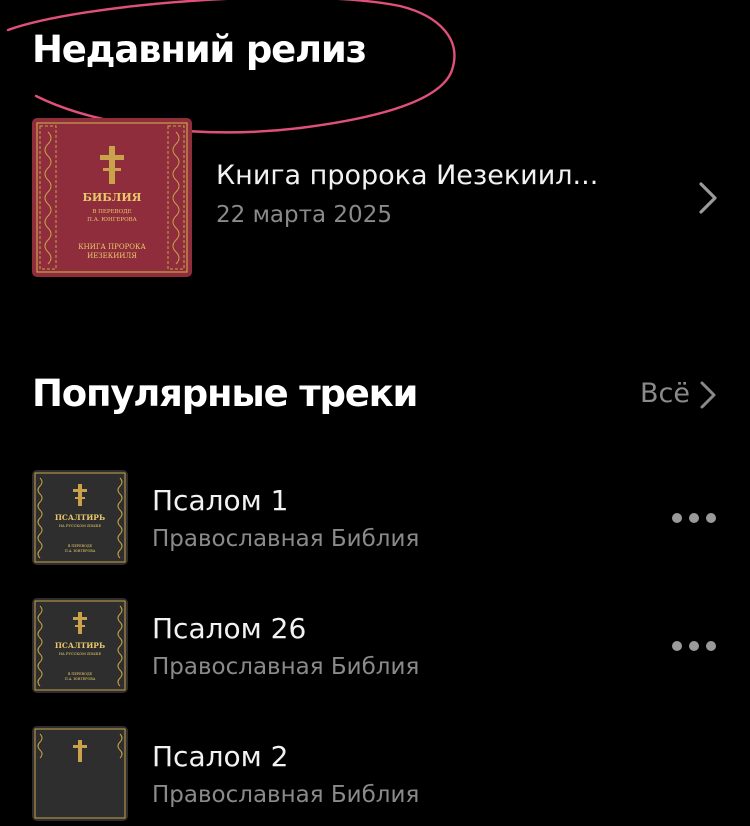  Describe the element at coordinates (112, 247) in the screenshot. I see `cover-book-text: КНИГА ПРОРОКА` at that location.